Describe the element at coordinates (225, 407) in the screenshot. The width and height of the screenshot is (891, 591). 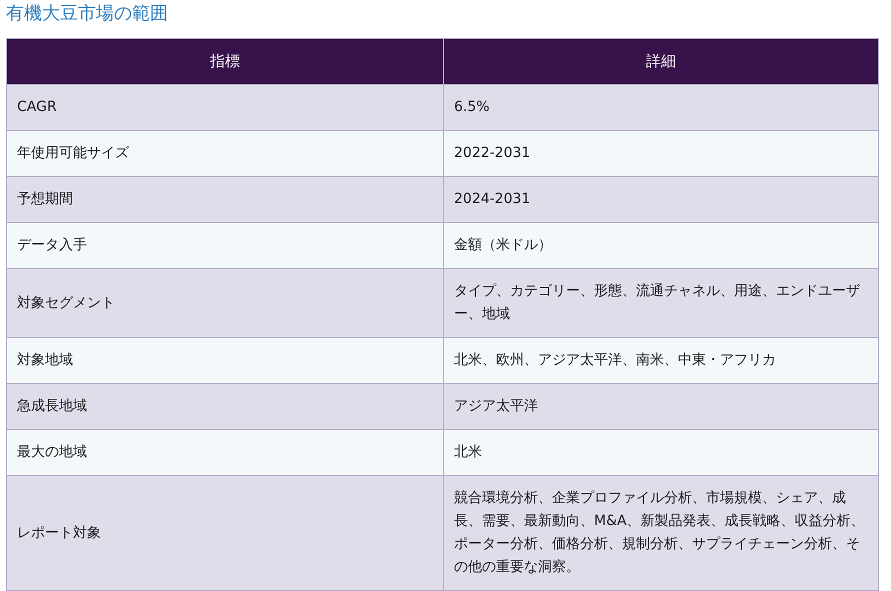
I see `table-cell: 急成長地域` at that location.